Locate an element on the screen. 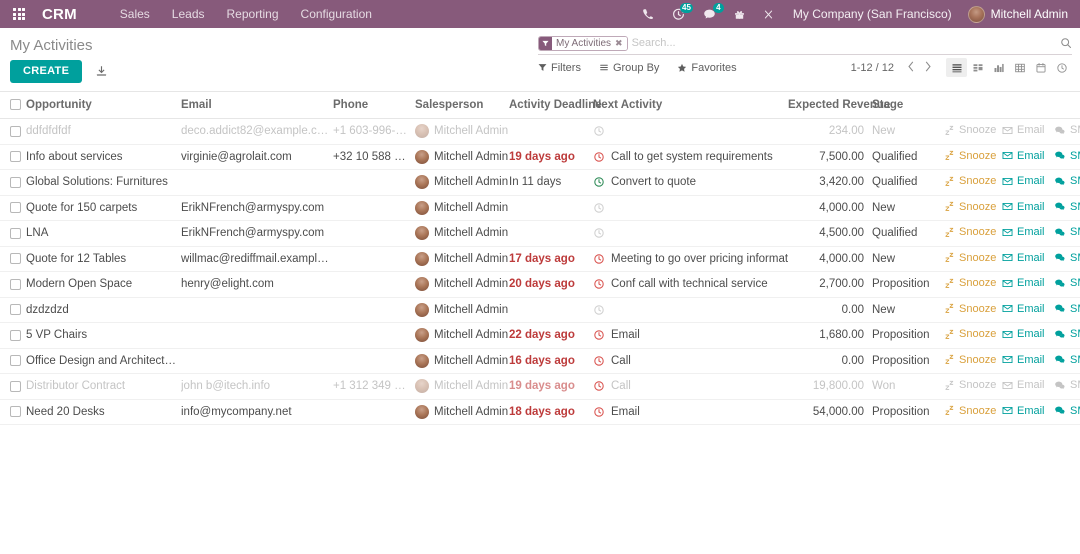  menu-item-configuration: Configuration is located at coordinates (336, 14).